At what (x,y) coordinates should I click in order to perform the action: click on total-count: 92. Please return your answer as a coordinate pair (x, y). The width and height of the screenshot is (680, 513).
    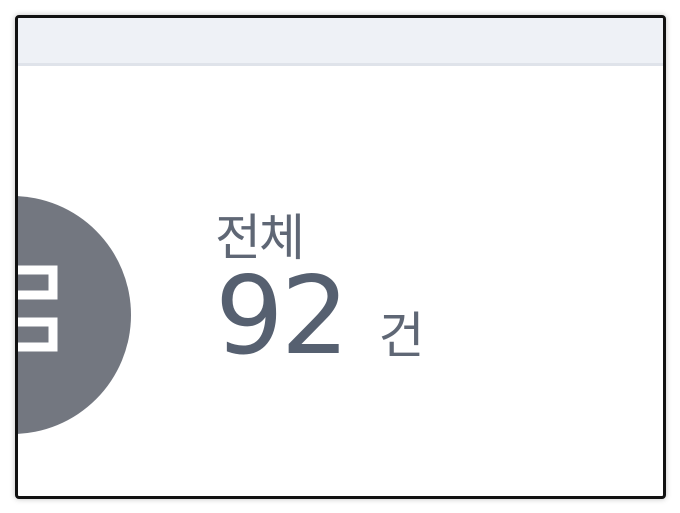
    Looking at the image, I should click on (282, 316).